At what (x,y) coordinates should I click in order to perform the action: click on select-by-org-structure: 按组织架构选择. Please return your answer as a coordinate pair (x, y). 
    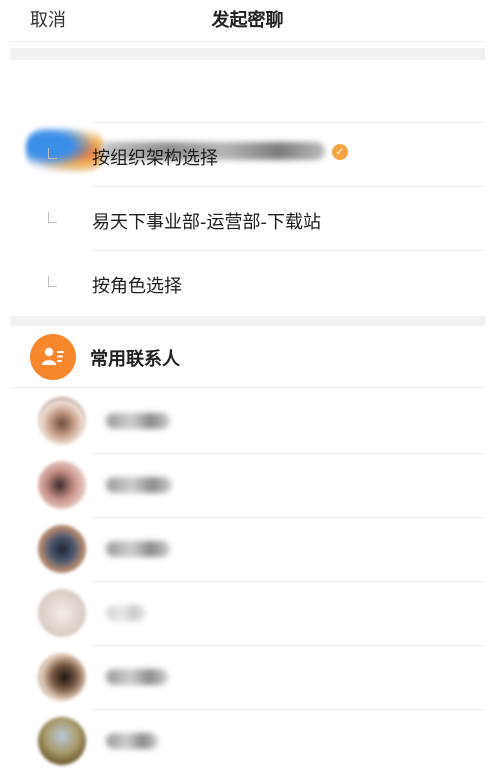
    Looking at the image, I should click on (247, 156).